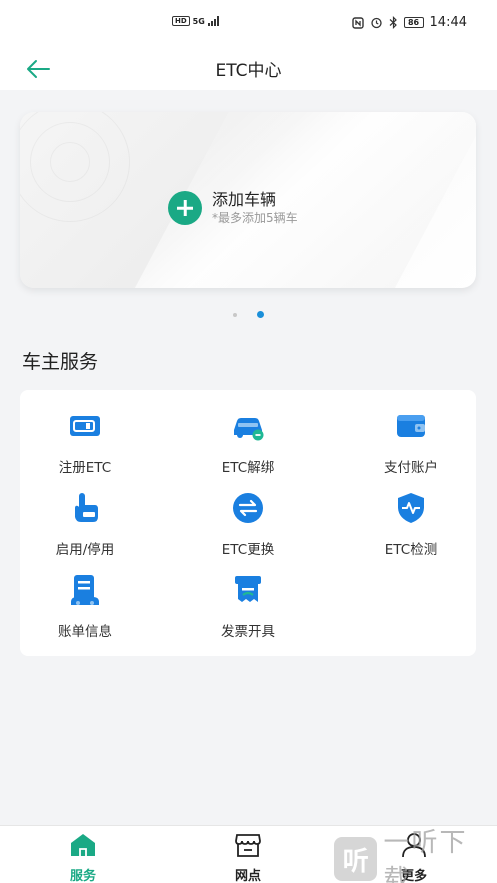 The width and height of the screenshot is (497, 883). I want to click on status-left: HD 5G, so click(197, 21).